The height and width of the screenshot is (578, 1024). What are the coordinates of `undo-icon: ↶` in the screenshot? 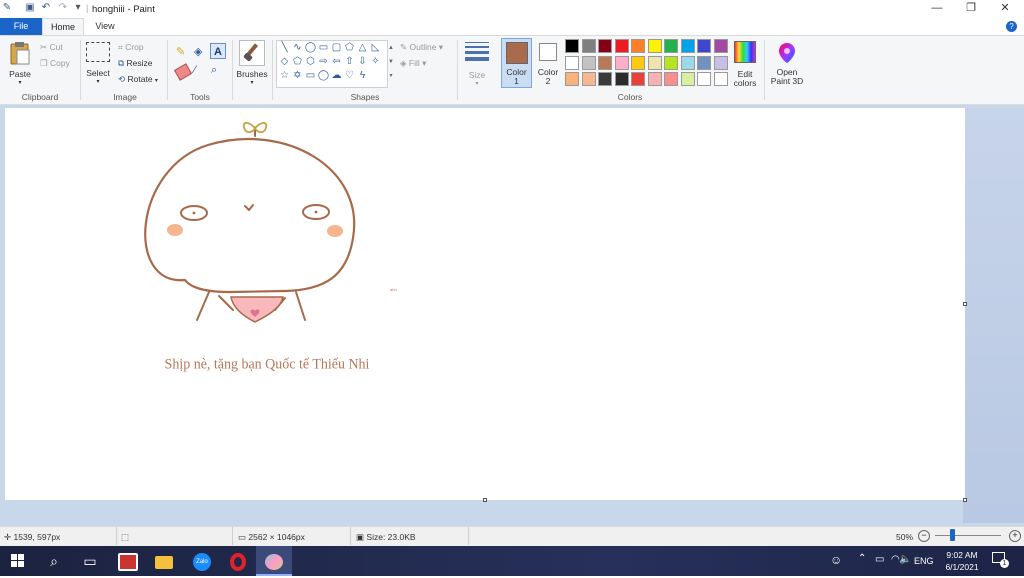 It's located at (46, 8).